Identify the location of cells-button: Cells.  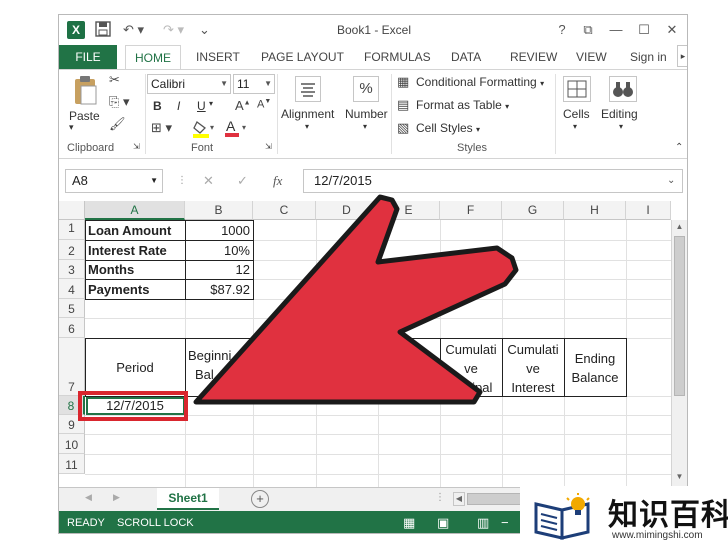
(576, 114).